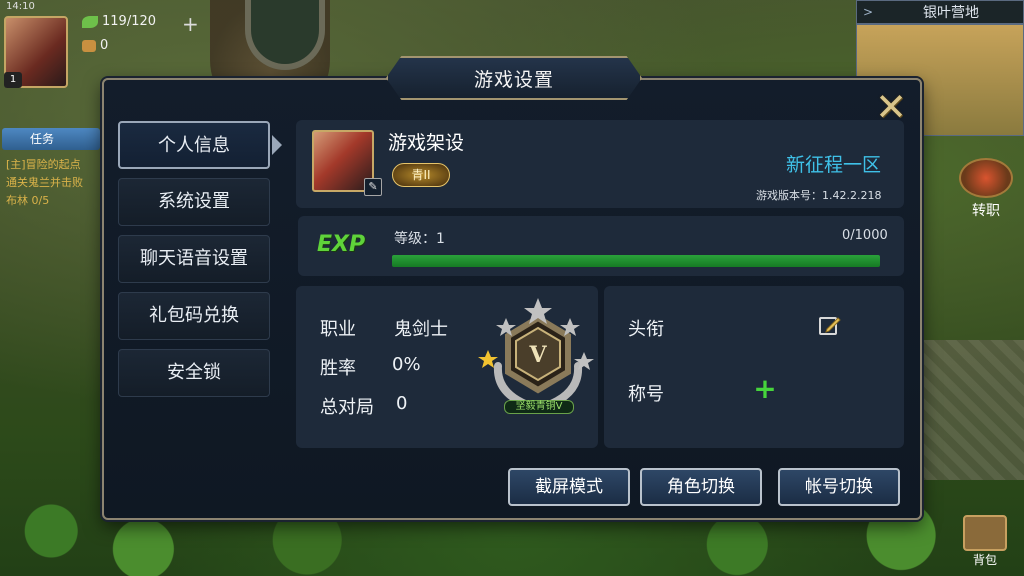 Image resolution: width=1024 pixels, height=576 pixels. What do you see at coordinates (194, 145) in the screenshot?
I see `nav-personal-info: 个人信息` at bounding box center [194, 145].